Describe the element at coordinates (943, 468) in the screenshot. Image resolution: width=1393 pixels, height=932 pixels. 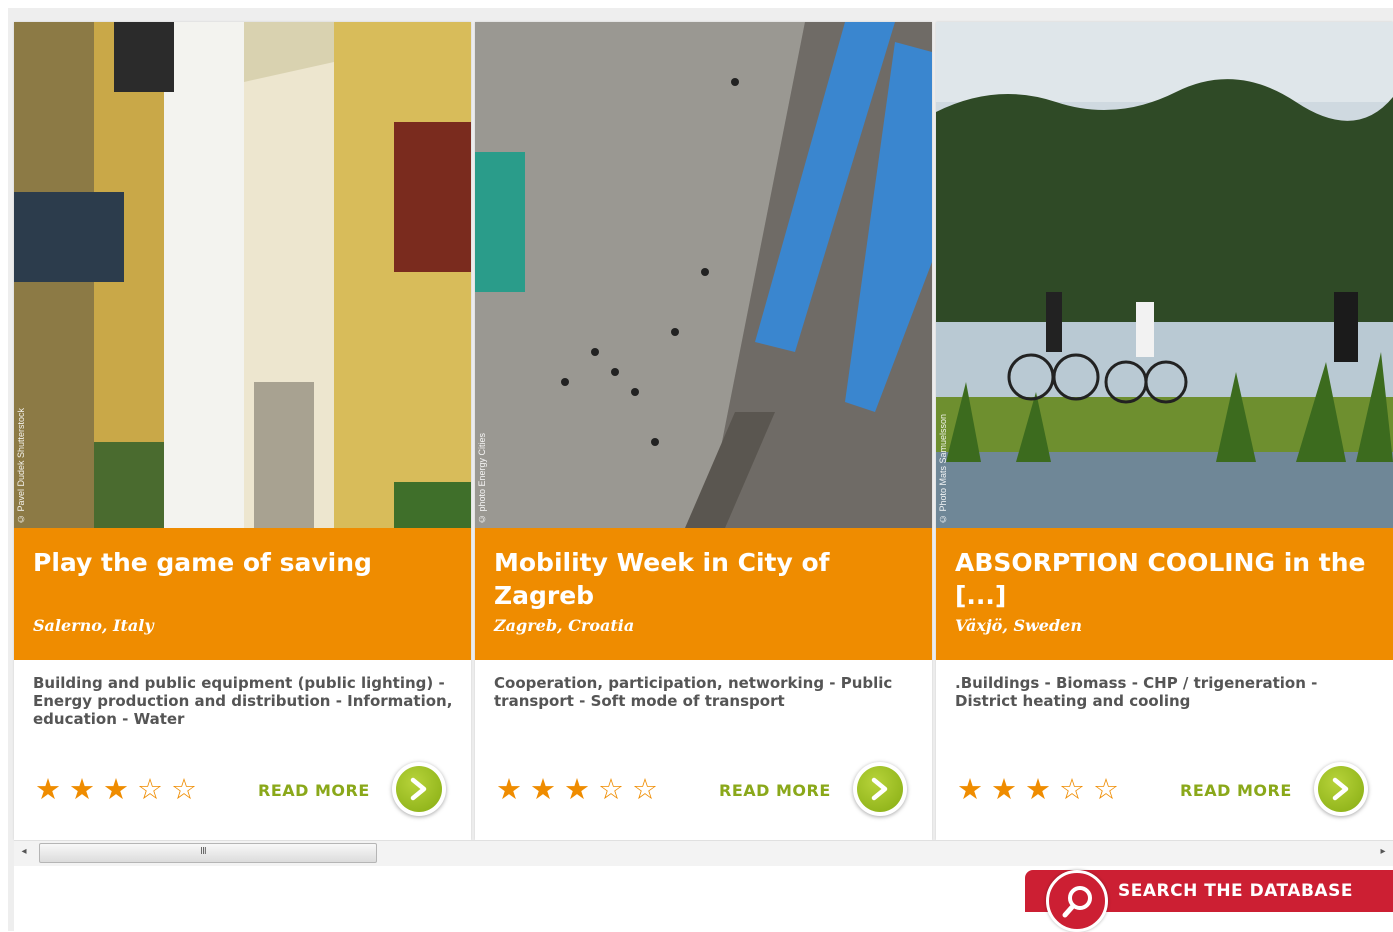
I see `photo-credit: © Photo Mats Samuelsson` at that location.